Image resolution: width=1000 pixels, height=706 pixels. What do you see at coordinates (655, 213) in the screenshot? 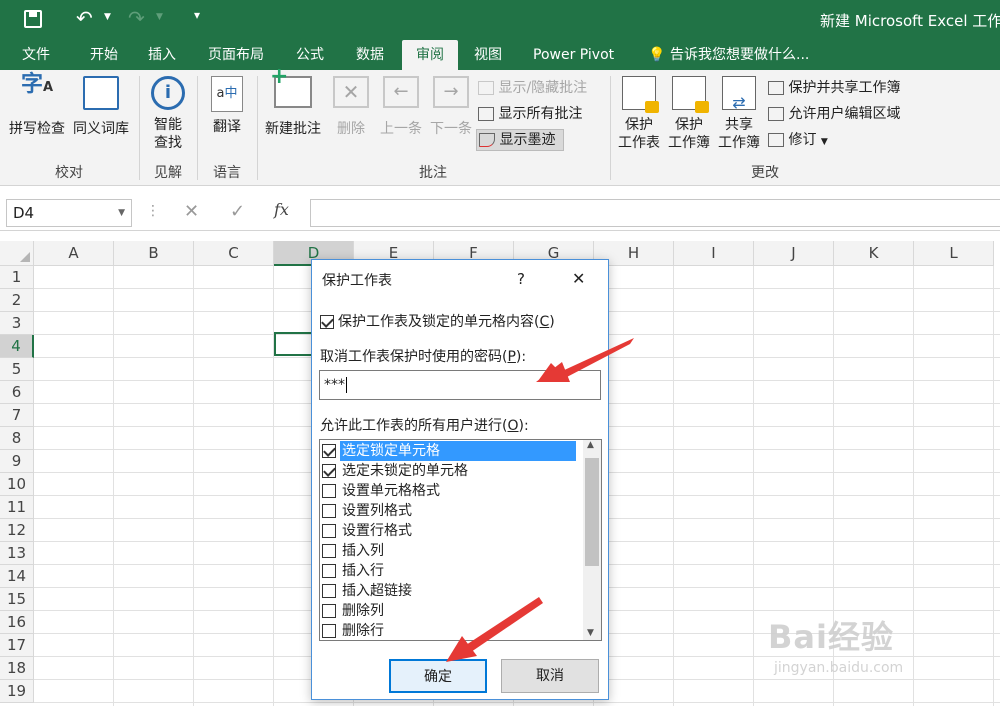
I see `formula-input` at bounding box center [655, 213].